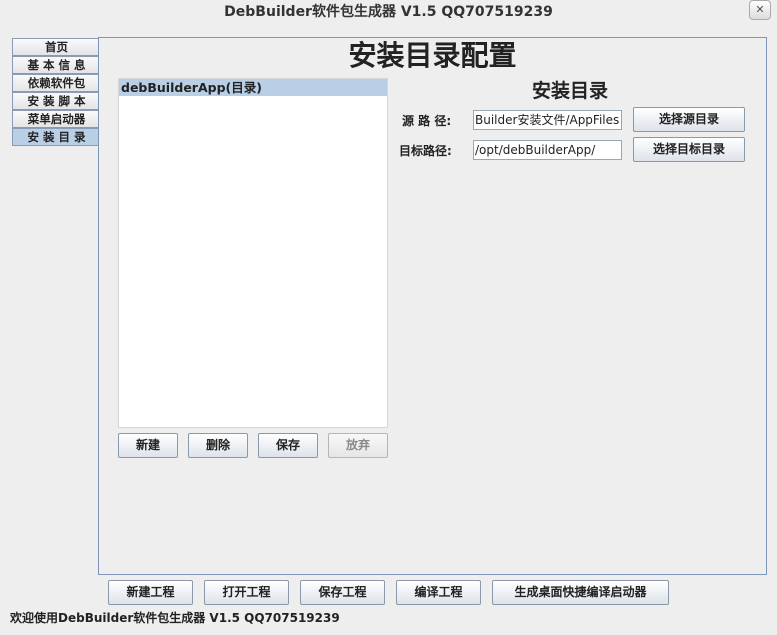 This screenshot has width=777, height=635. Describe the element at coordinates (547, 150) in the screenshot. I see `target-path-input: /opt/debBuilderApp/` at that location.